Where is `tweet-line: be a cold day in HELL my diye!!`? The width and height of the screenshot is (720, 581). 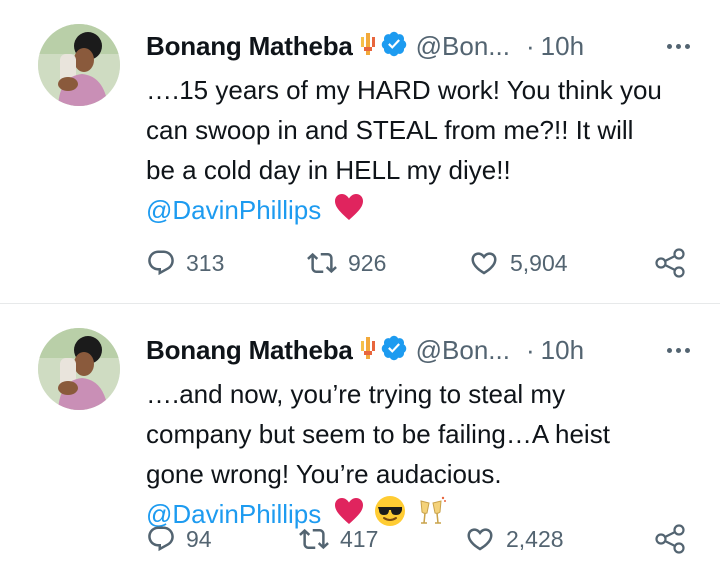 tweet-line: be a cold day in HELL my diye!! is located at coordinates (328, 170).